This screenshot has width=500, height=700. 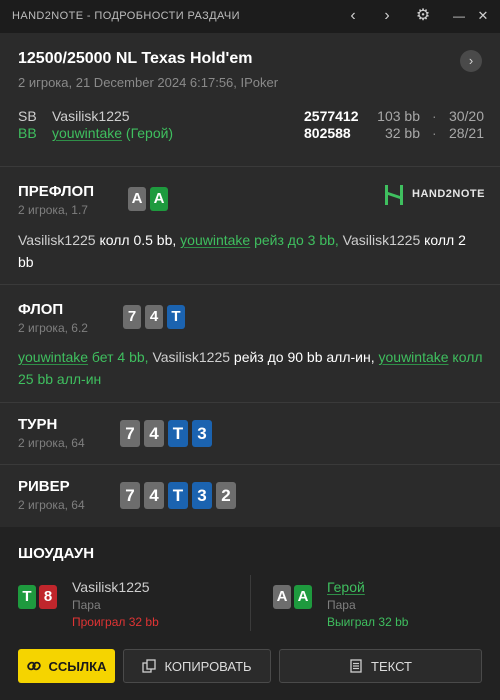 I want to click on text-button-label: ТЕКСТ, so click(x=391, y=666).